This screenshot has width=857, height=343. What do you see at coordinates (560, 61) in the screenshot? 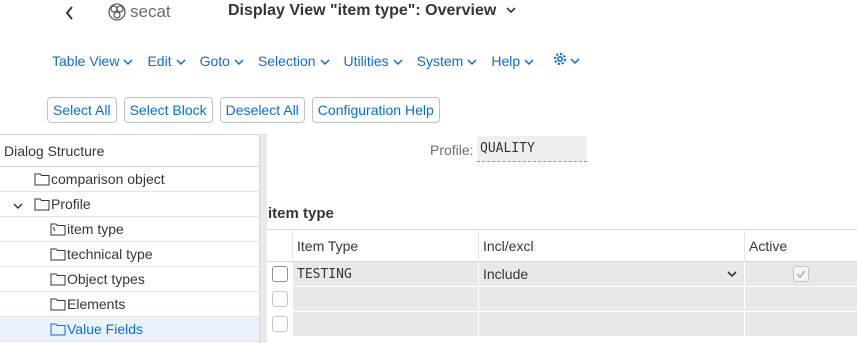
I see `gear-icon` at bounding box center [560, 61].